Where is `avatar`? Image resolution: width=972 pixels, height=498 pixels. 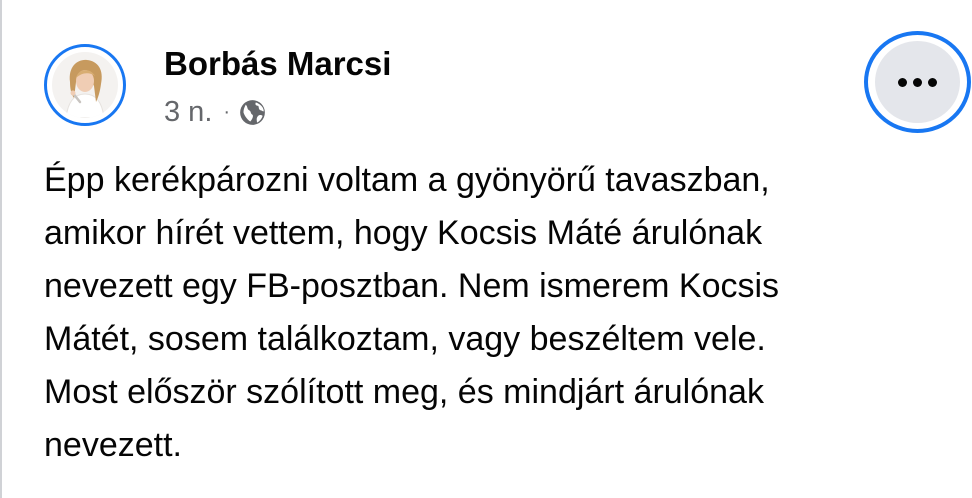 avatar is located at coordinates (85, 85).